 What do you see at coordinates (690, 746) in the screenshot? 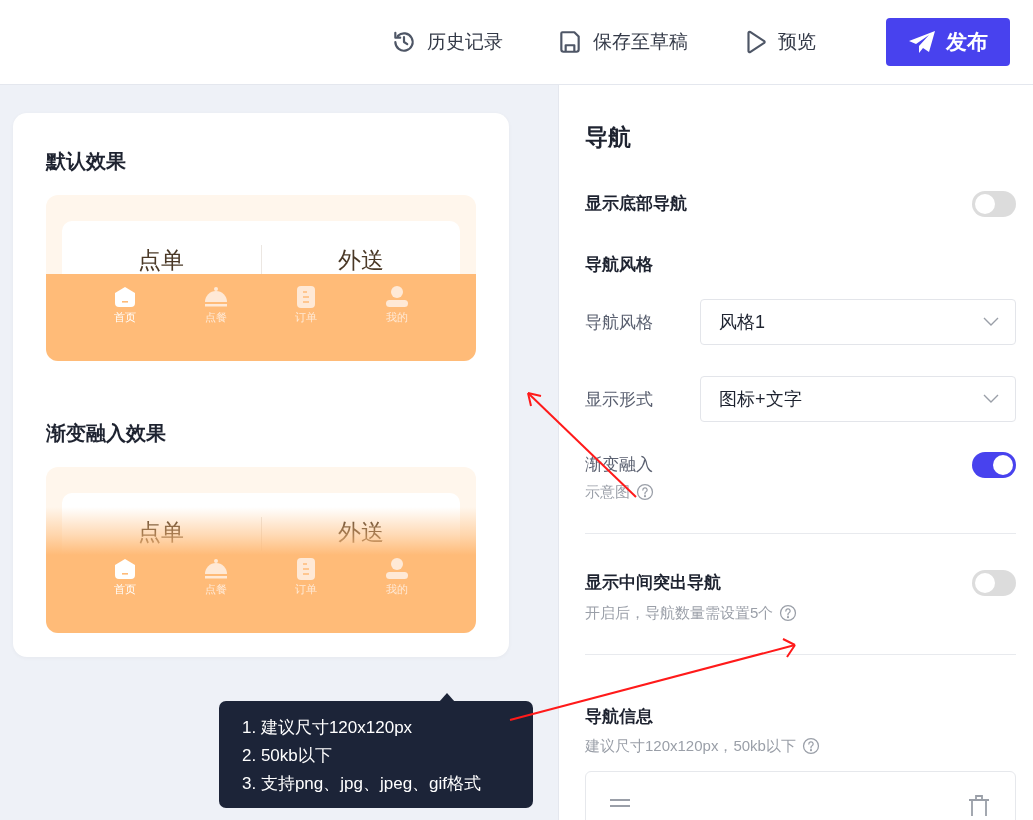
I see `hint-text: 建议尺寸120x120px，50kb以下` at bounding box center [690, 746].